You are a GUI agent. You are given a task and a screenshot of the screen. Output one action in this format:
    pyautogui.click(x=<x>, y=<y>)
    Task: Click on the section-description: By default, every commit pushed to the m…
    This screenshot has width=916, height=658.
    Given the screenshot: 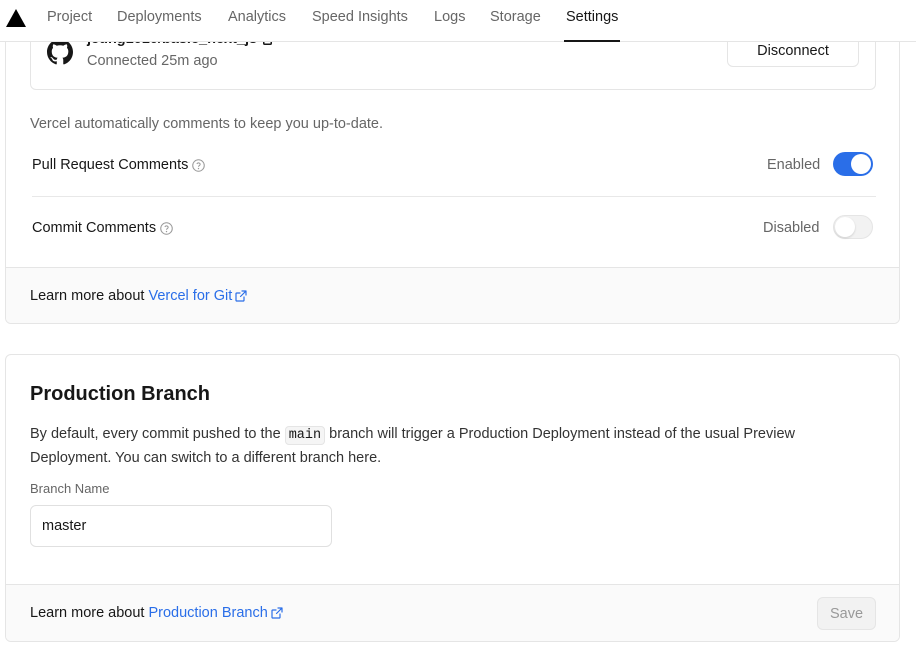 What is the action you would take?
    pyautogui.click(x=412, y=446)
    